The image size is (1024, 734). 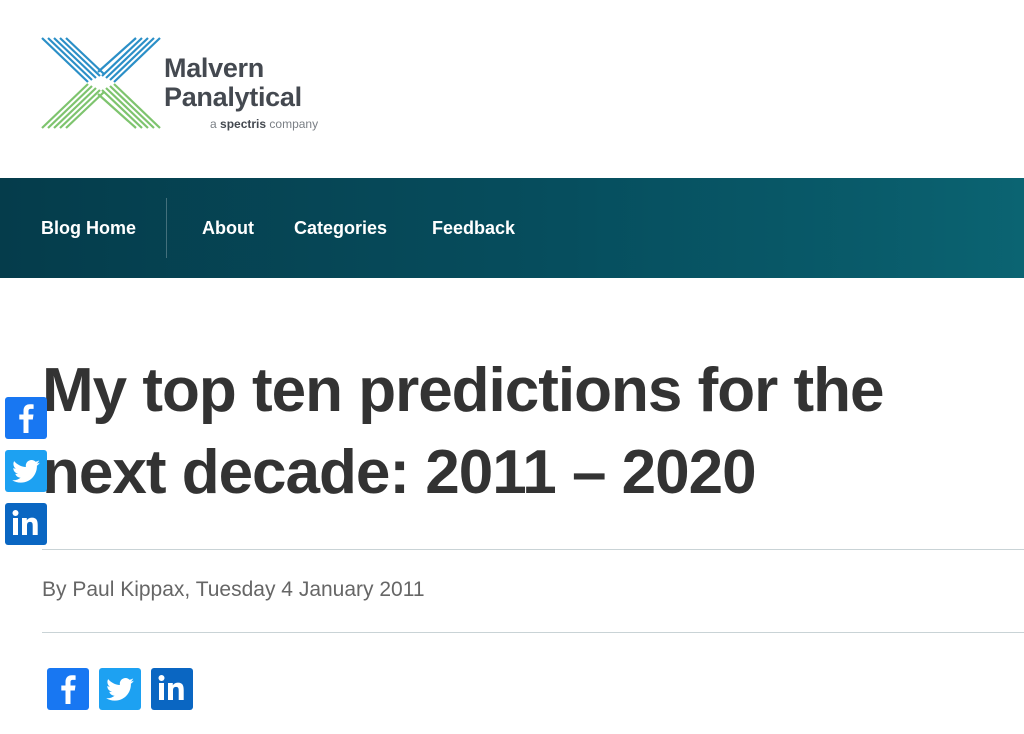 I want to click on nav-categories: Categories, so click(x=340, y=228).